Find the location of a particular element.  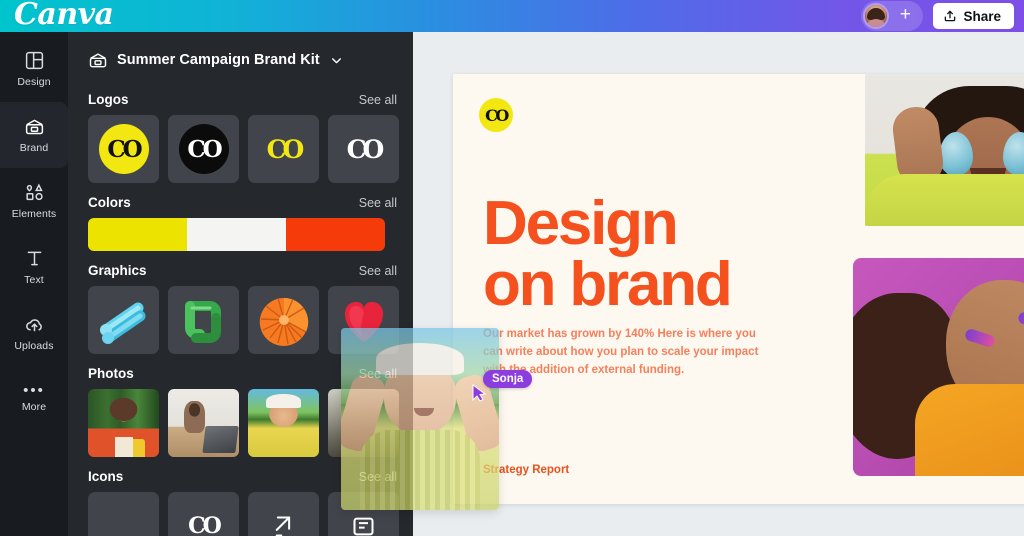

section-logos: Logos See all CO CO CO CO is located at coordinates (240, 137).